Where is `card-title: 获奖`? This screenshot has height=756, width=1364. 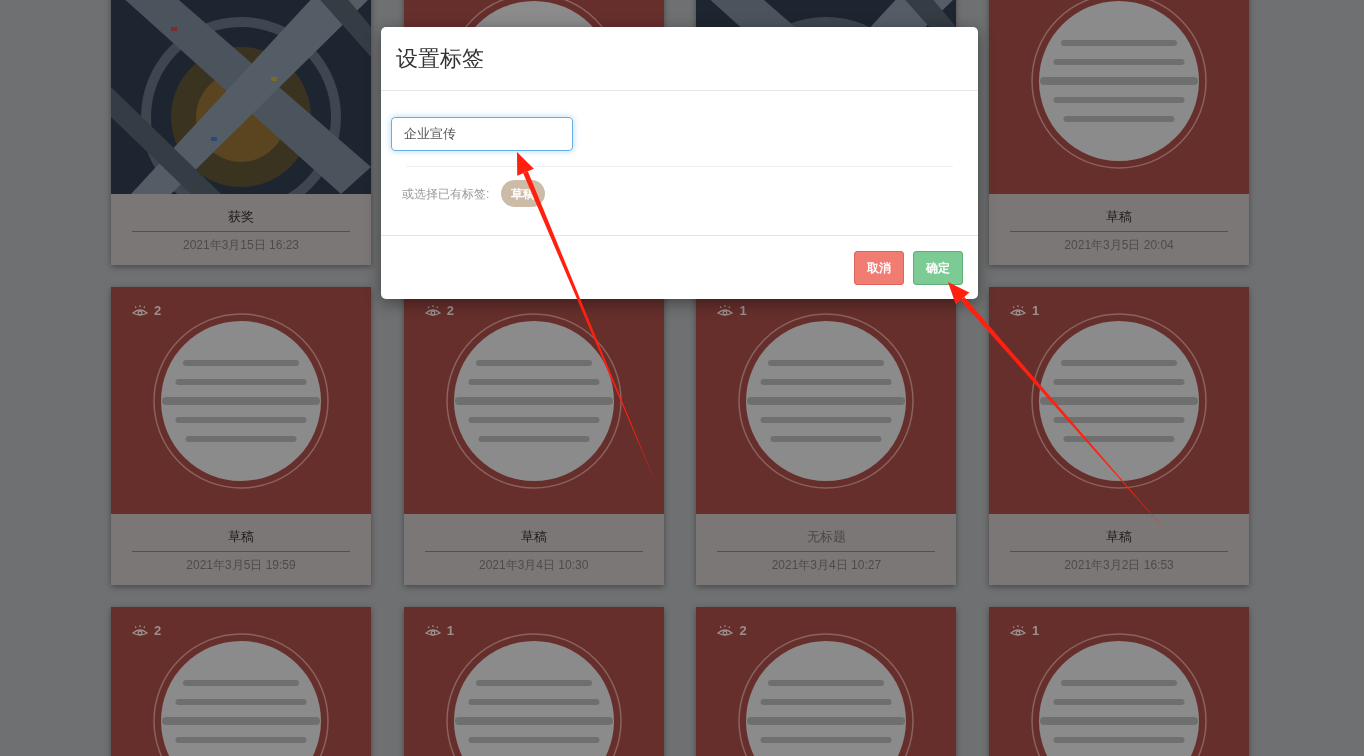 card-title: 获奖 is located at coordinates (241, 217).